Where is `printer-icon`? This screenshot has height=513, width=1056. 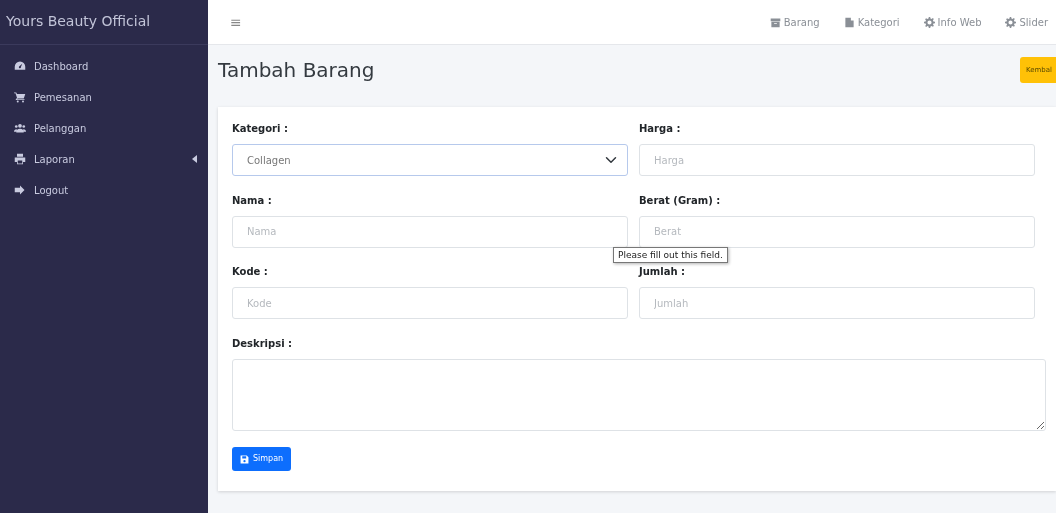 printer-icon is located at coordinates (20, 159).